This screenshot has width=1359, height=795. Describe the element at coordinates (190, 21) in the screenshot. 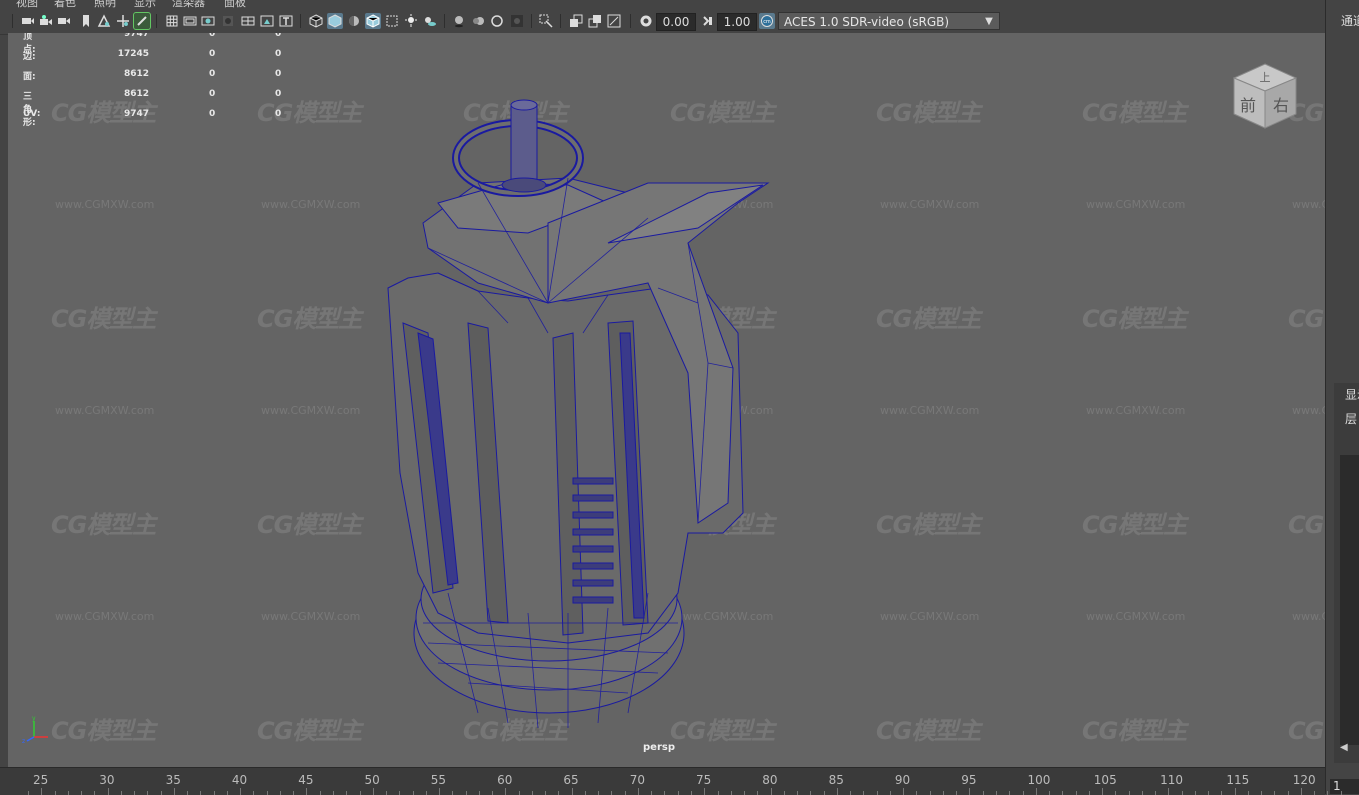

I see `film-gate-icon` at that location.